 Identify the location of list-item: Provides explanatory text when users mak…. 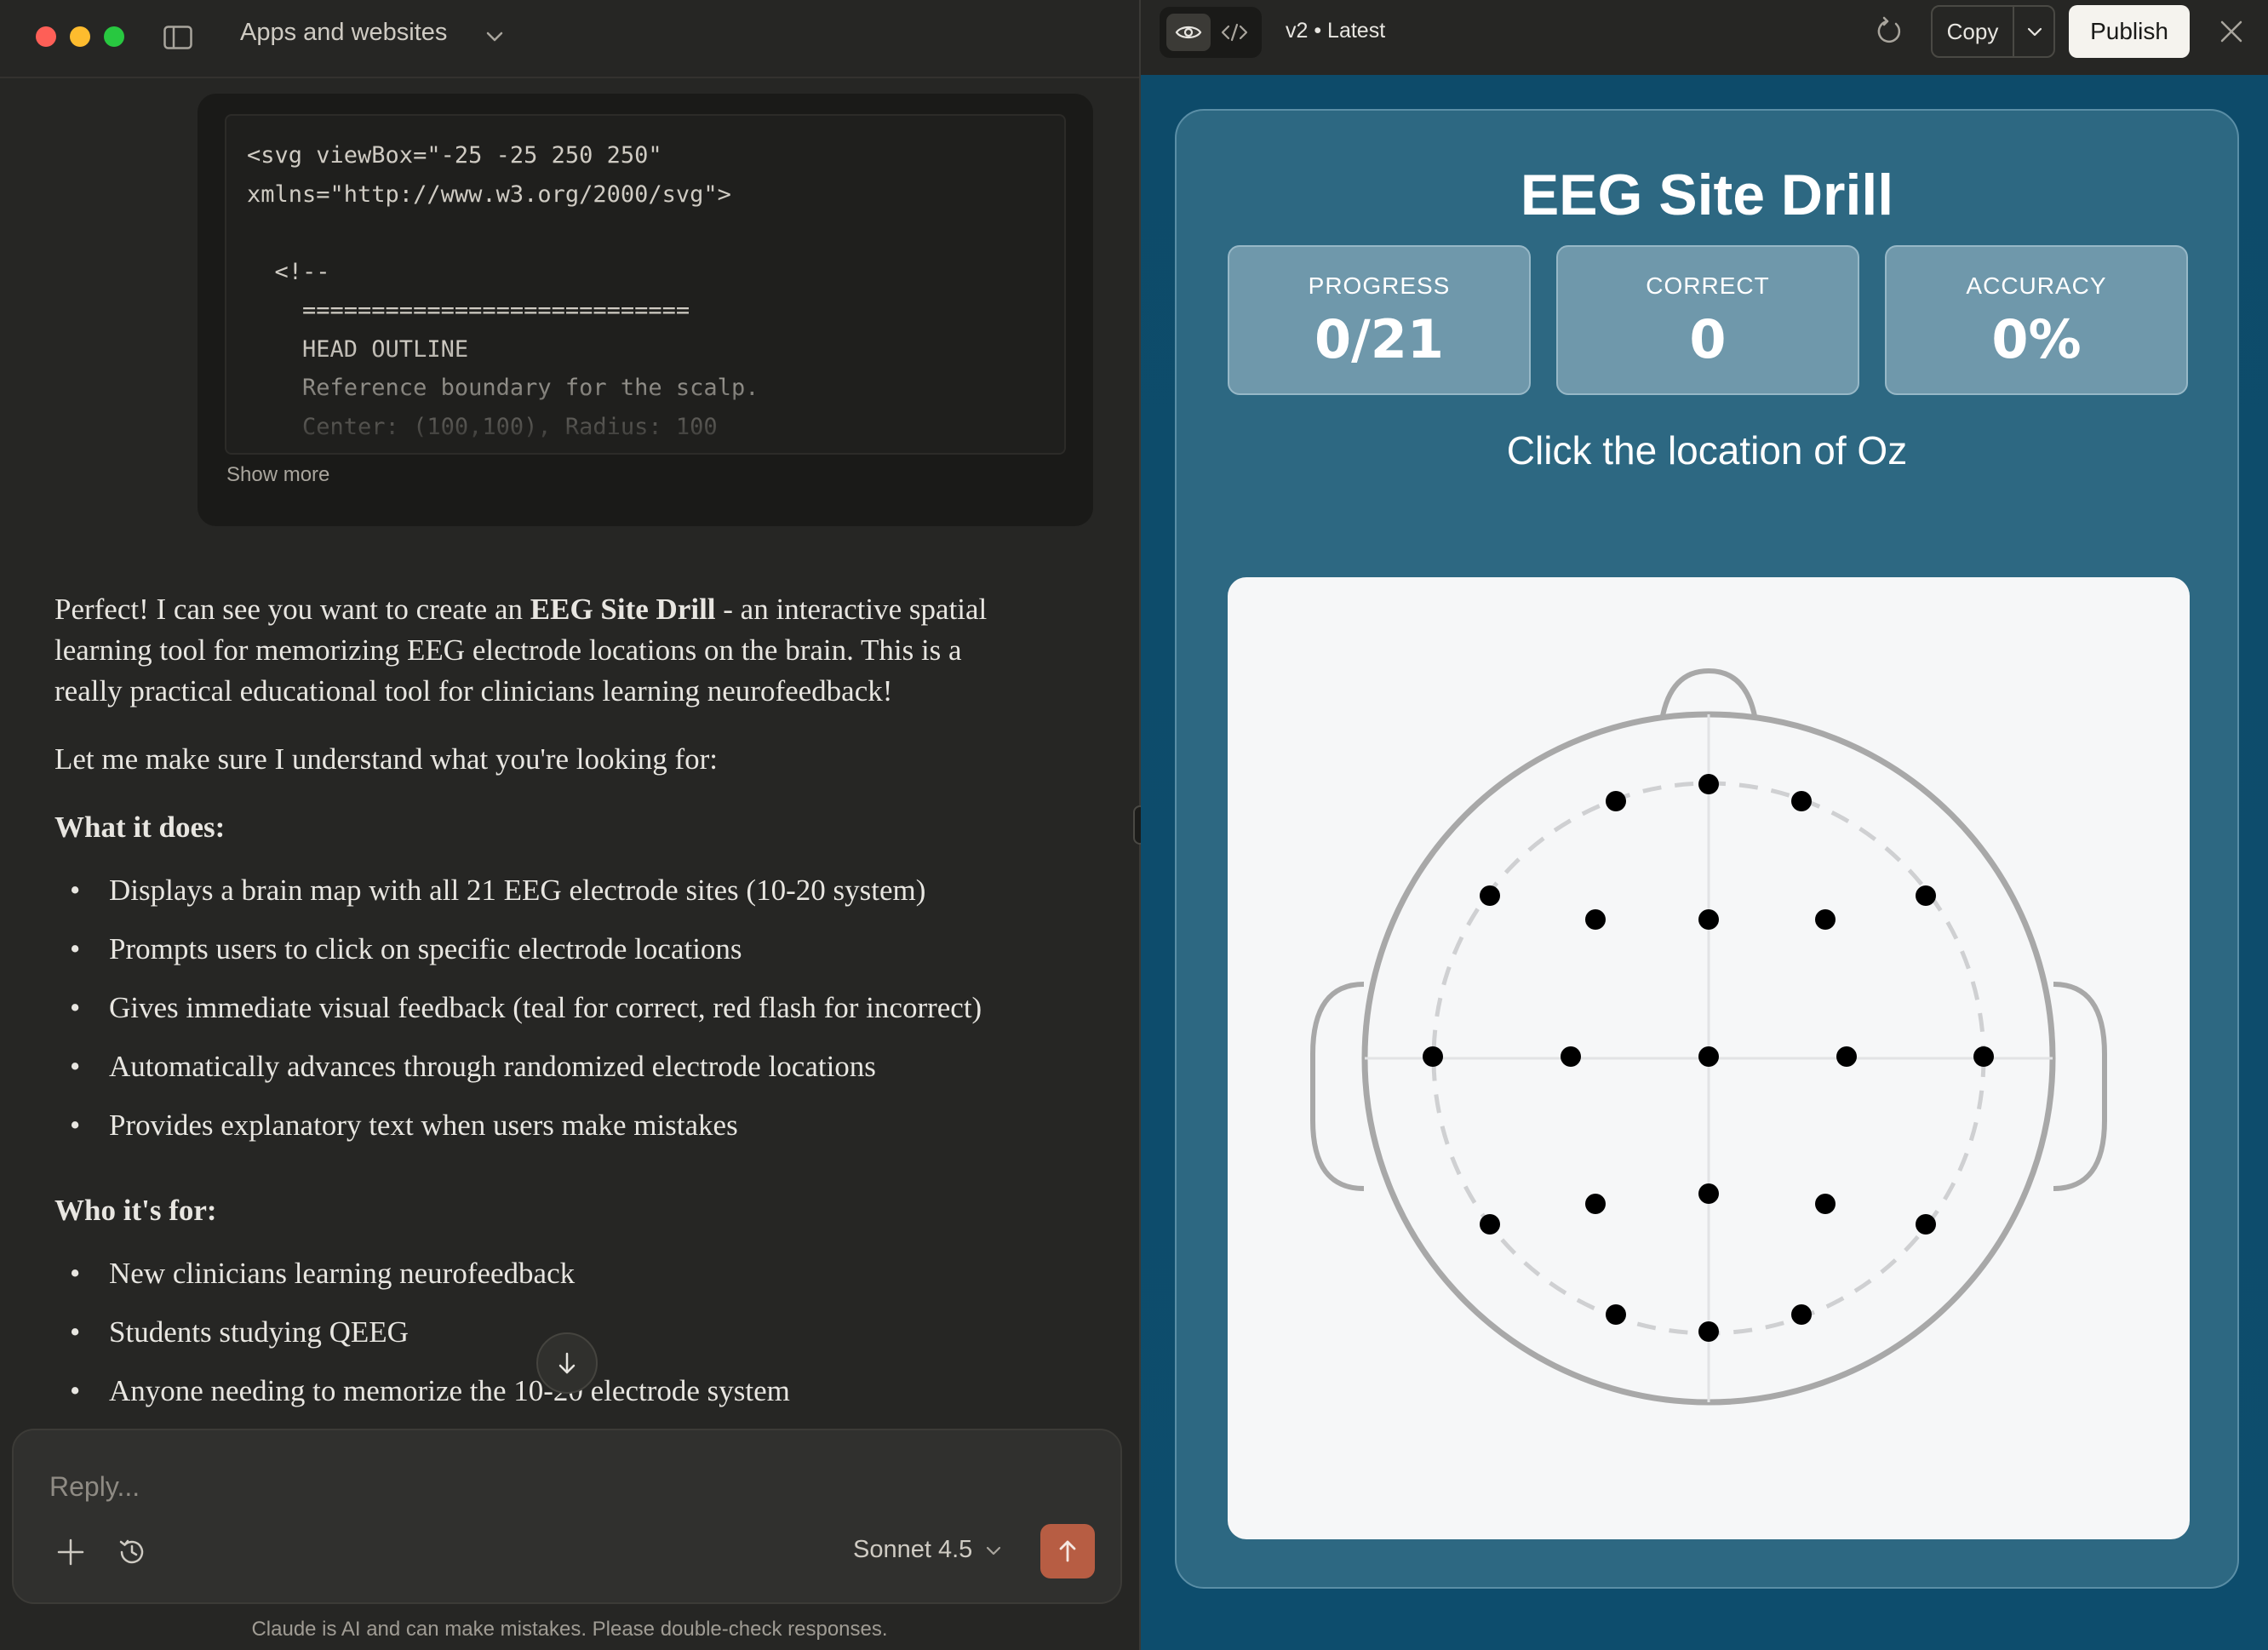
(544, 1125).